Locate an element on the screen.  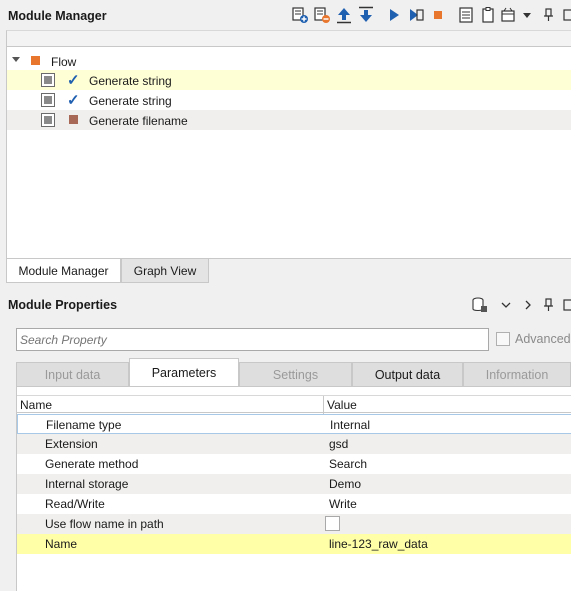
property-row: Internal storage Demo is located at coordinates (294, 484).